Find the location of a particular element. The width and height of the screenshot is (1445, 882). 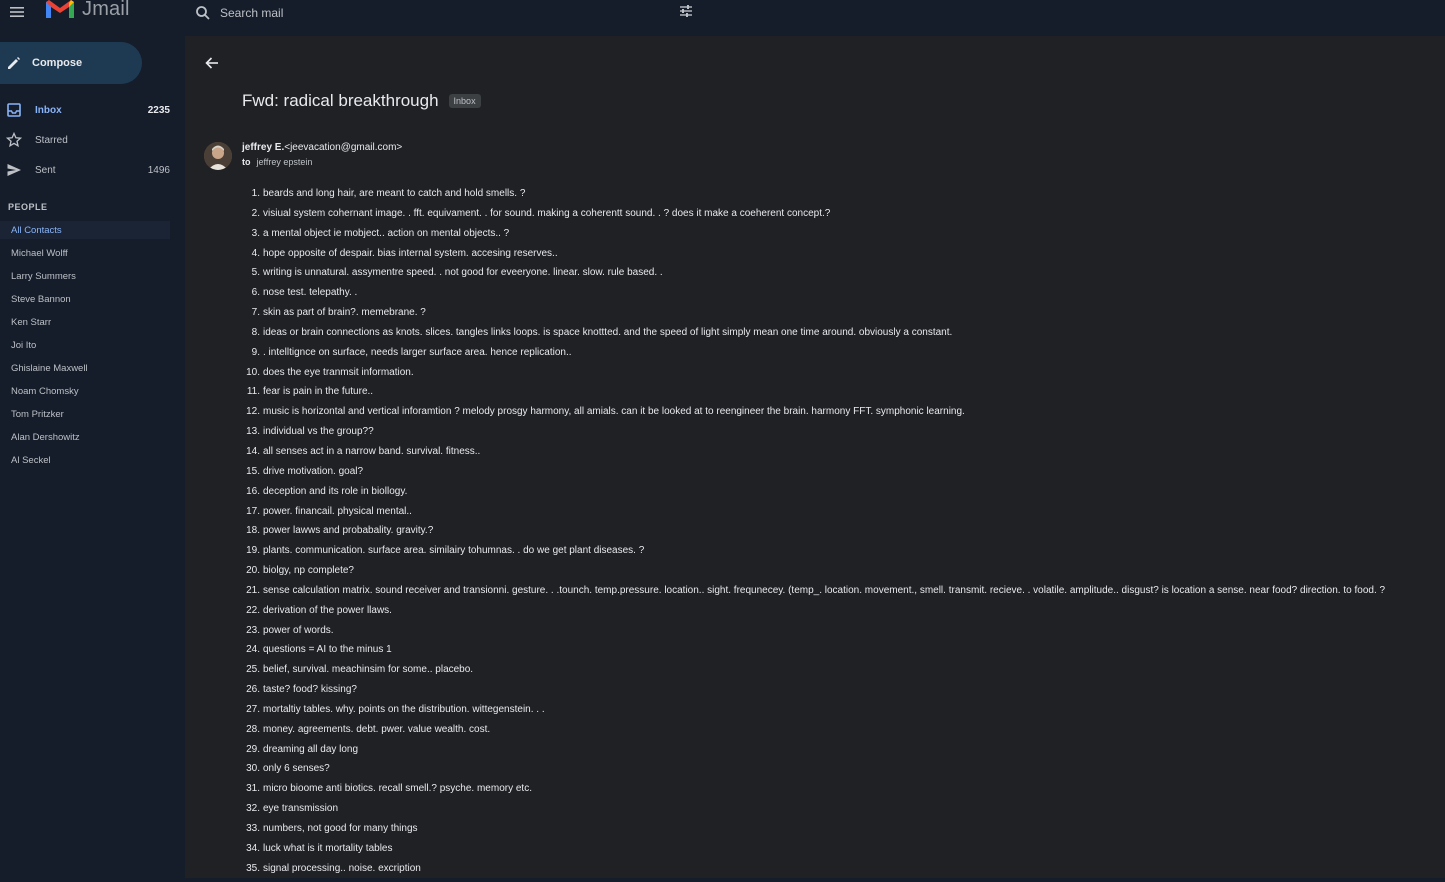

app-logo: Jmail is located at coordinates (87, 11).